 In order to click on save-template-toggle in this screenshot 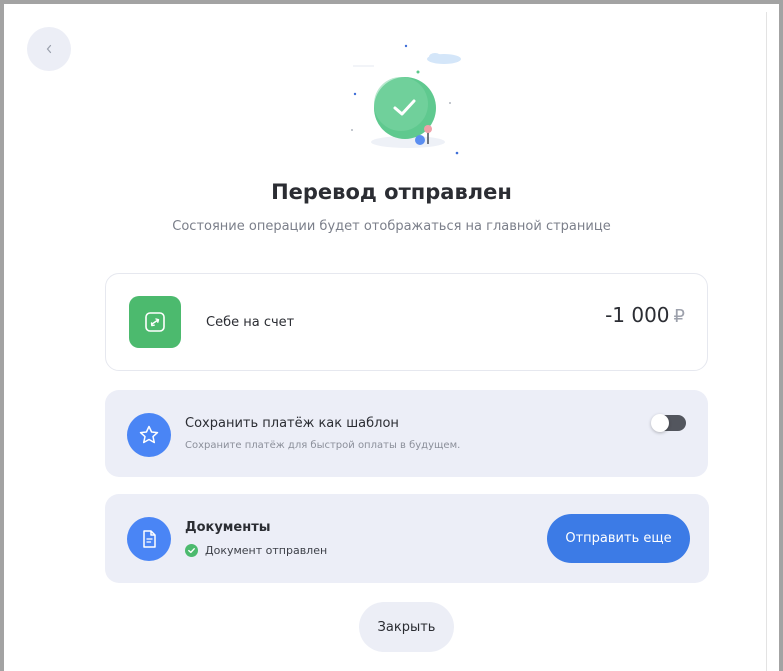, I will do `click(668, 423)`.